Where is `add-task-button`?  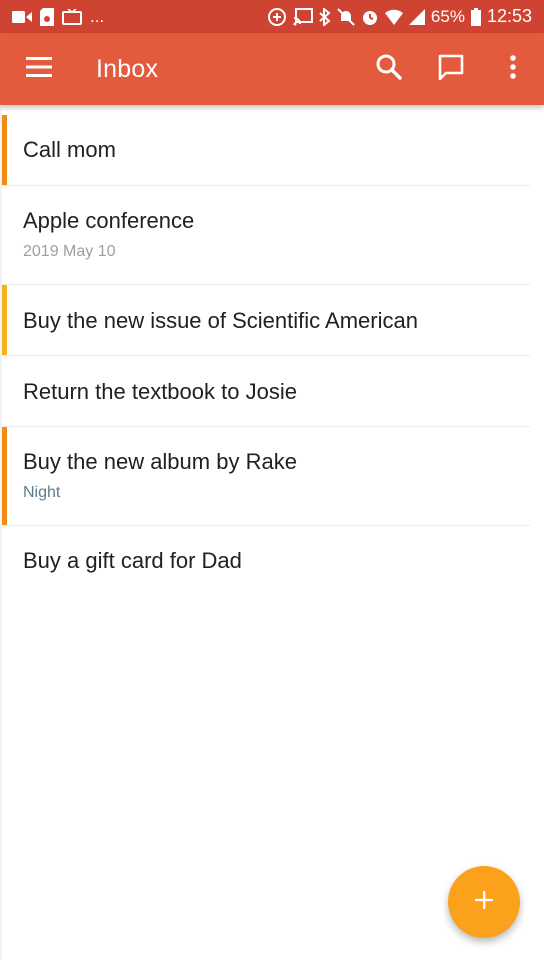 add-task-button is located at coordinates (484, 902).